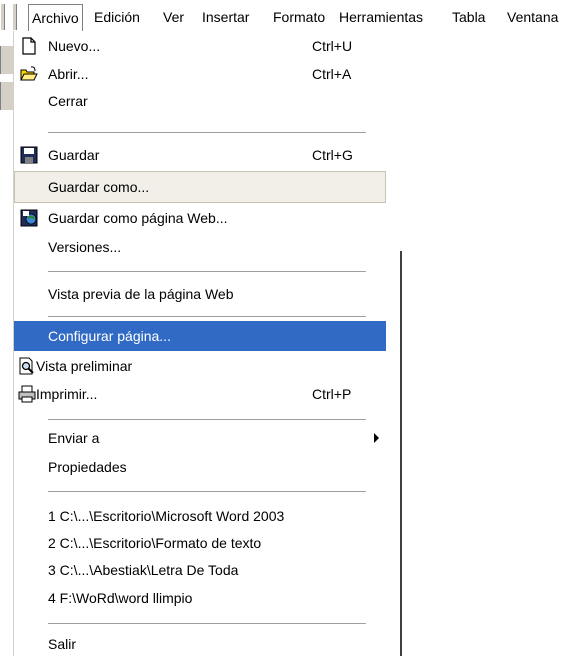  Describe the element at coordinates (29, 218) in the screenshot. I see `save-web-icon` at that location.